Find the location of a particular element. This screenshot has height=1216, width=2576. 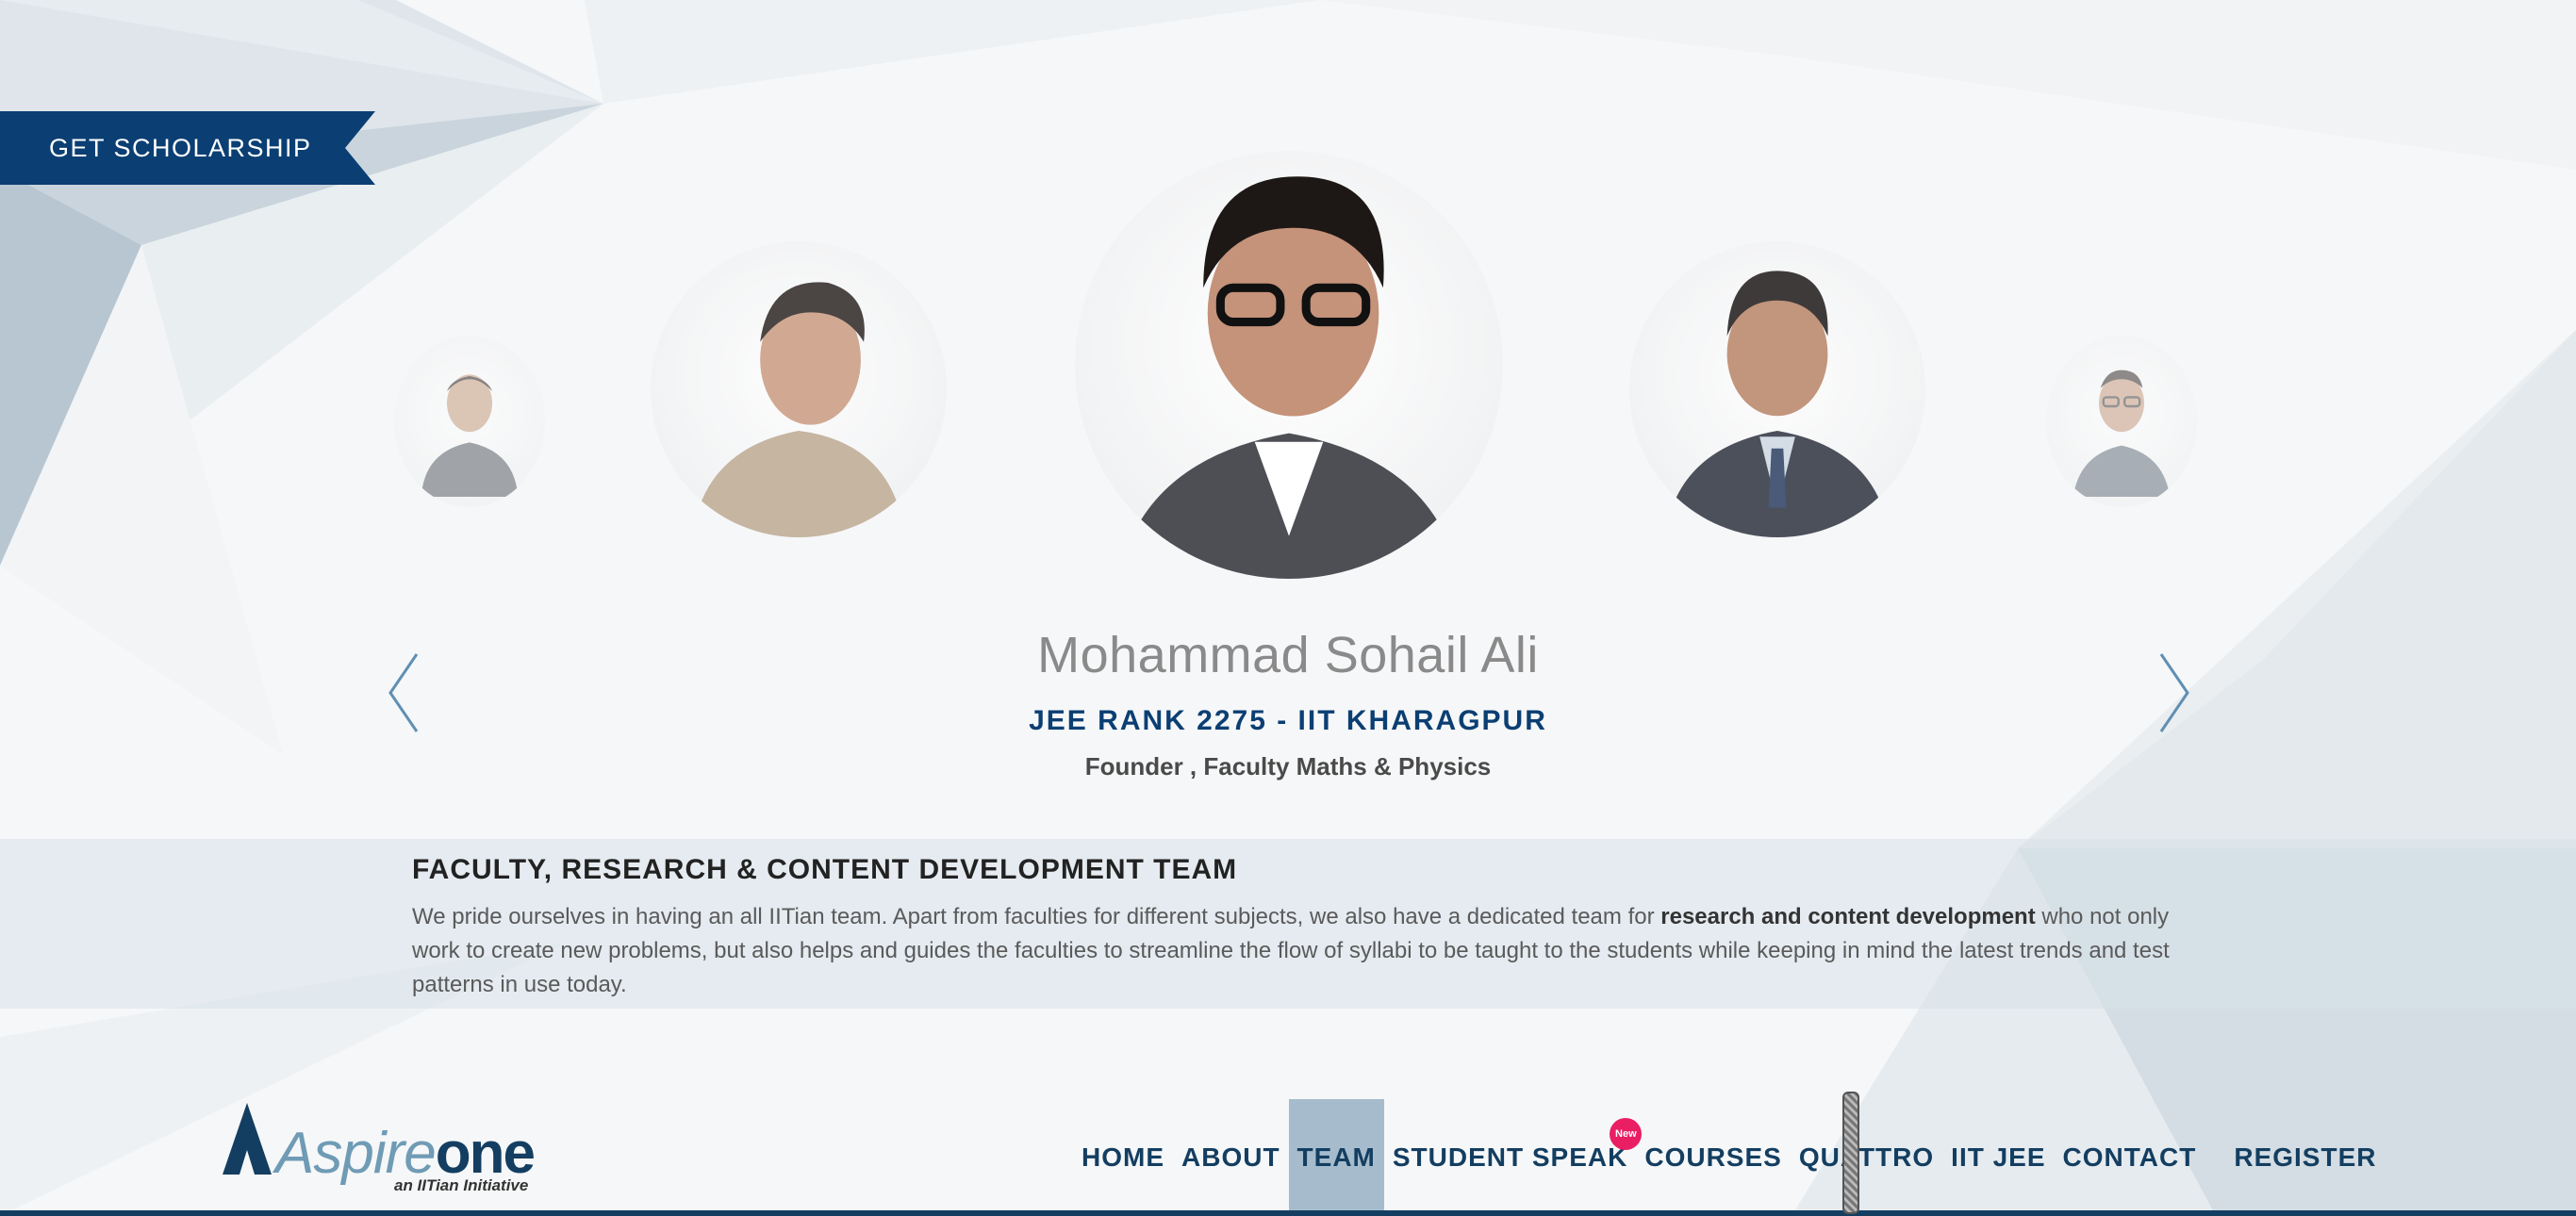

chevron-right-icon is located at coordinates (2174, 692).